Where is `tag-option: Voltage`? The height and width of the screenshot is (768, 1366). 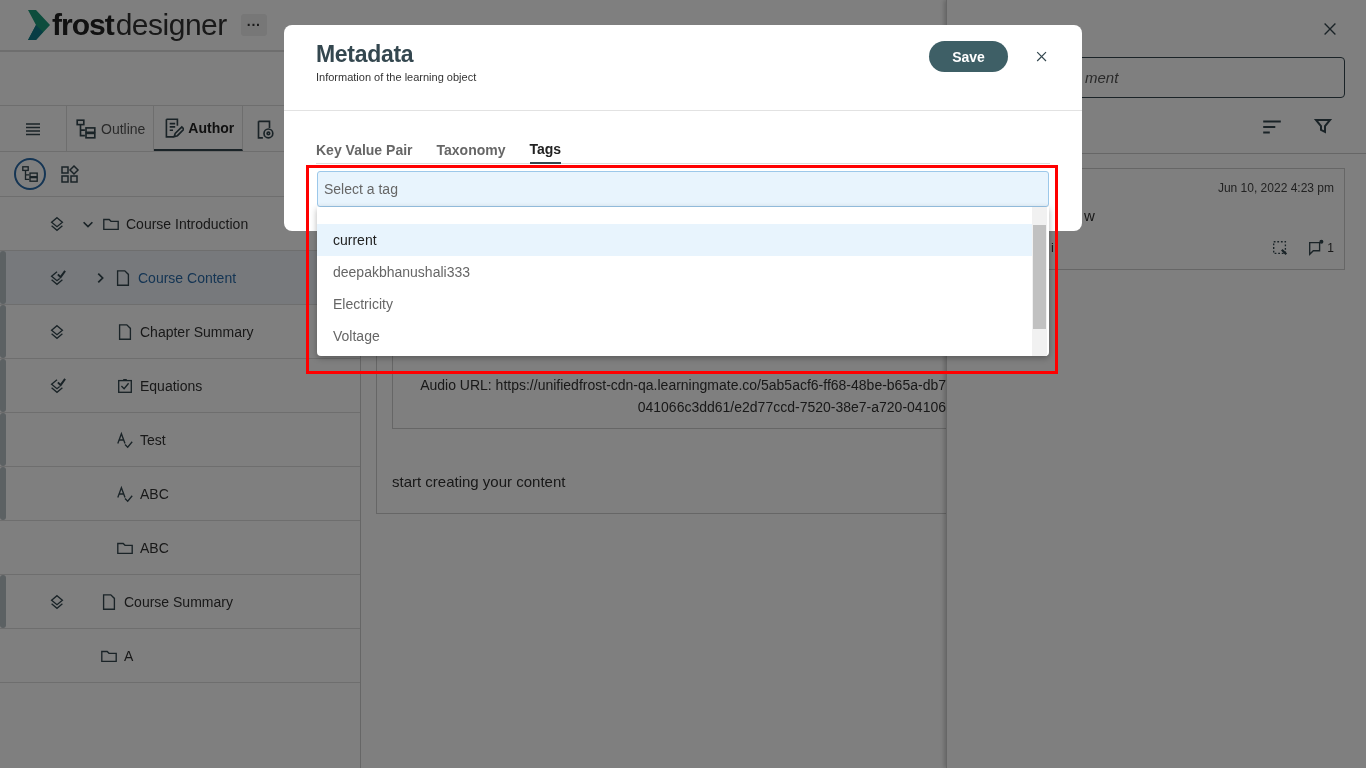
tag-option: Voltage is located at coordinates (674, 336).